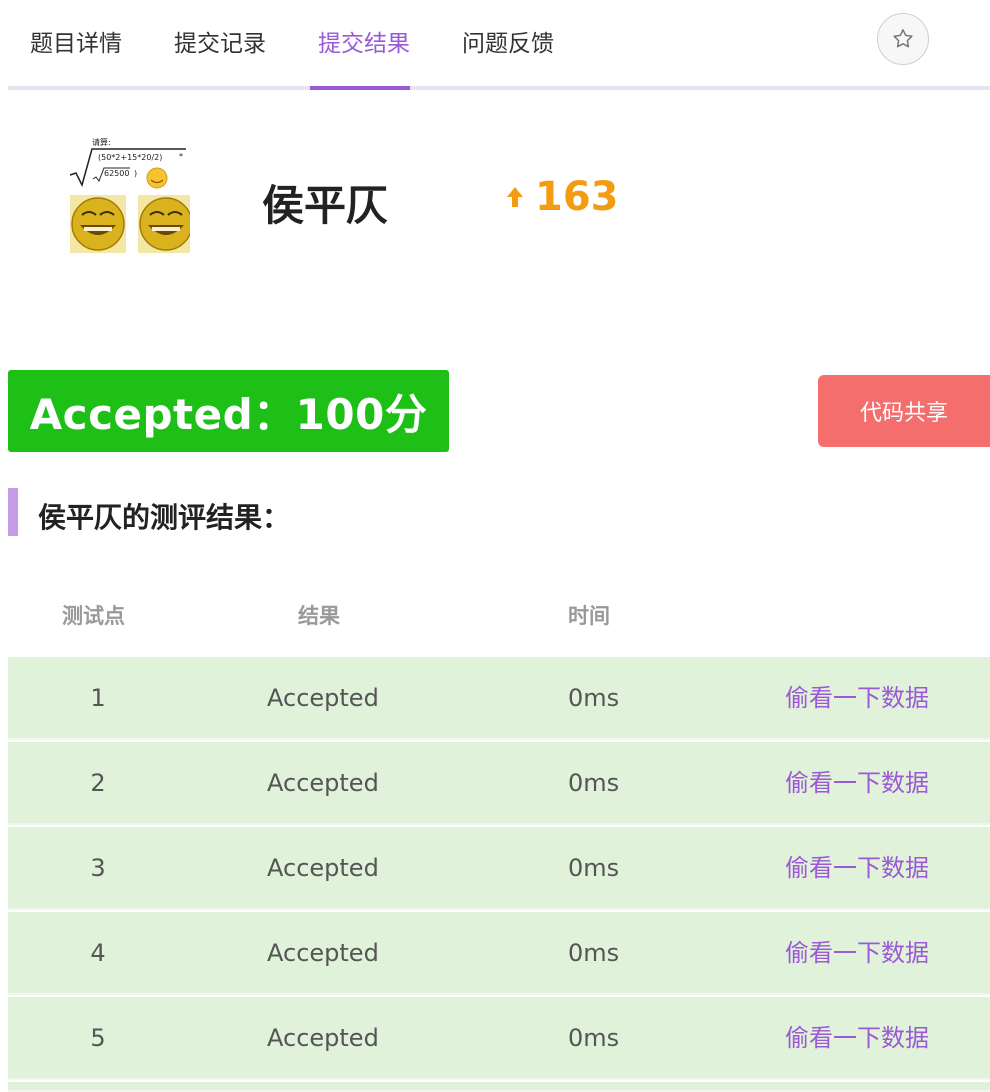  Describe the element at coordinates (515, 197) in the screenshot. I see `arrow-up-icon` at that location.